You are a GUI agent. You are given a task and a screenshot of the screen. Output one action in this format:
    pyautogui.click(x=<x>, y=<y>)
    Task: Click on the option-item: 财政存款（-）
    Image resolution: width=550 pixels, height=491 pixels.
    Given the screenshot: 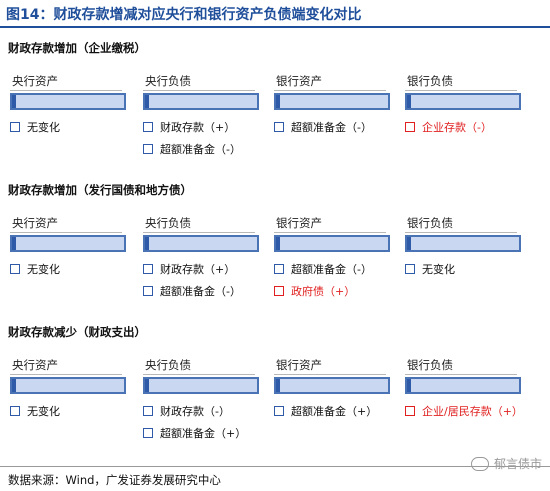 What is the action you would take?
    pyautogui.click(x=186, y=411)
    